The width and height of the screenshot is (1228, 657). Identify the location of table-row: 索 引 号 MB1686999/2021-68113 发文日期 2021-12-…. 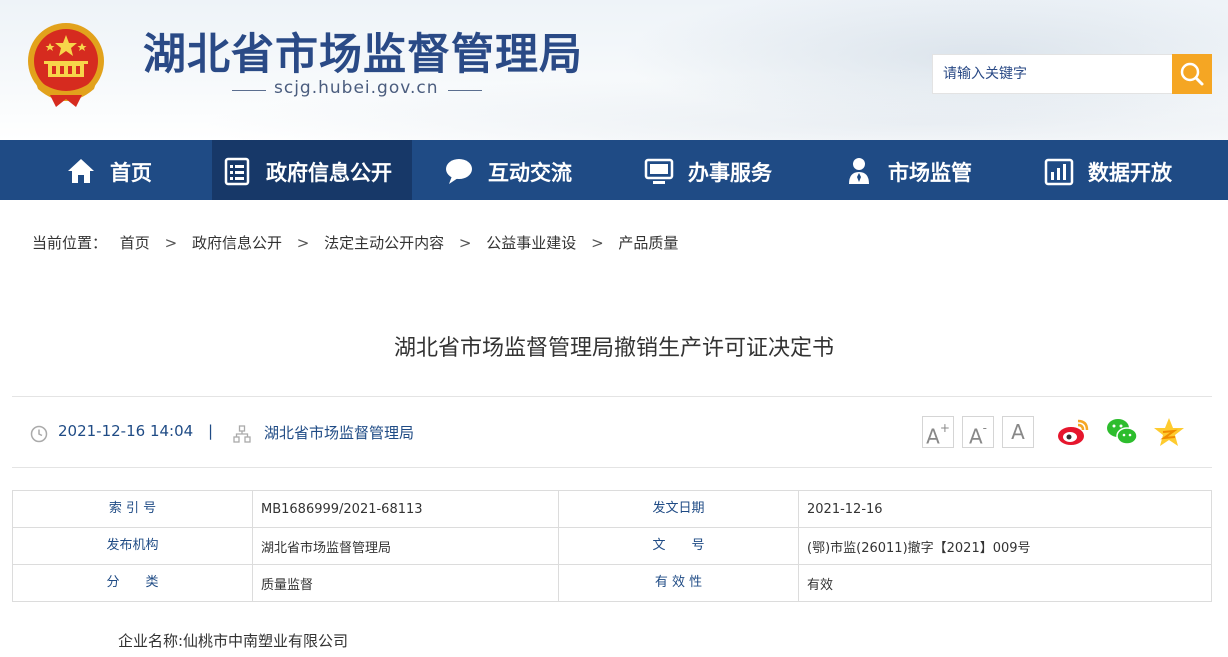
(612, 509).